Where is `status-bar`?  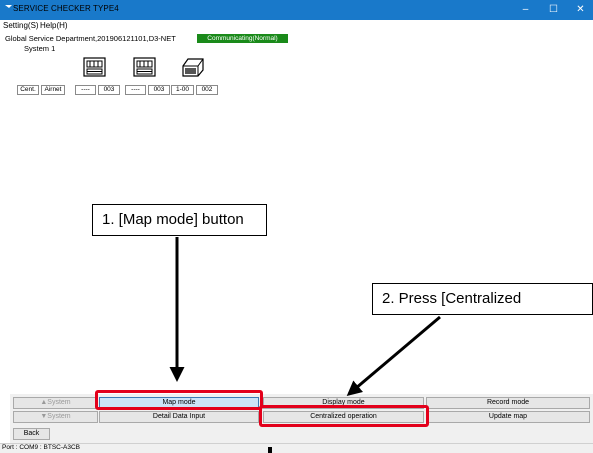 status-bar is located at coordinates (296, 448).